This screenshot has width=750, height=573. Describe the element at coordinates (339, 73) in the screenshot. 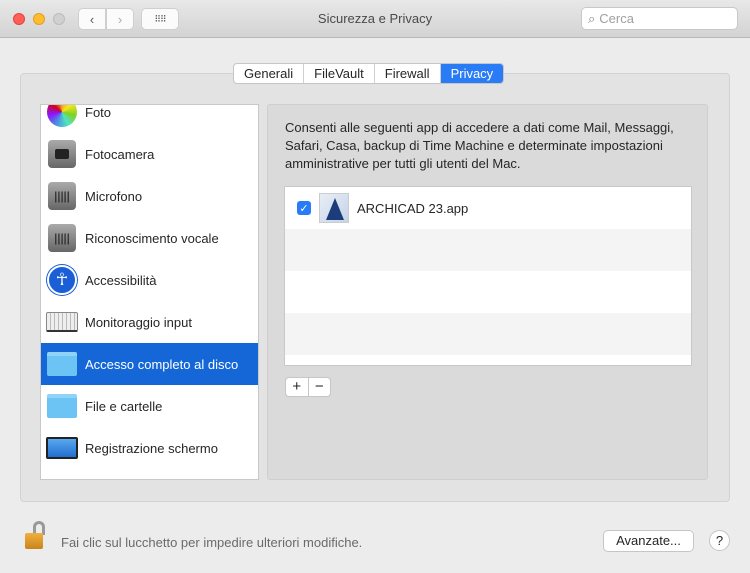

I see `tab-filevault: FileVault` at that location.